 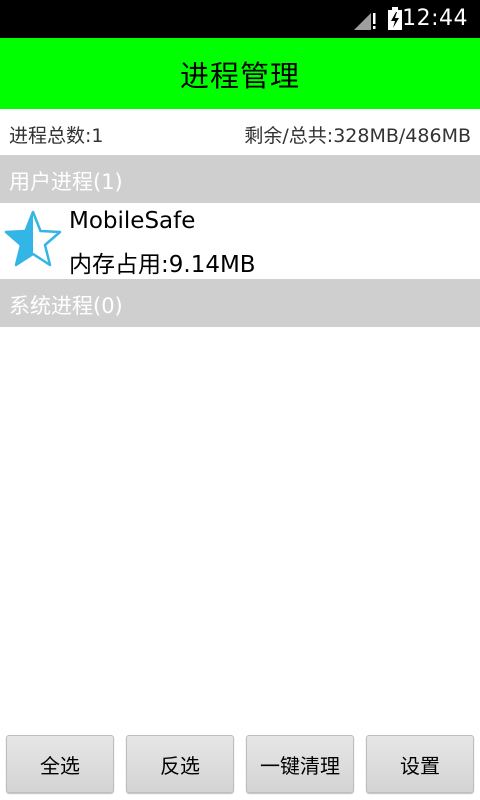 What do you see at coordinates (66, 182) in the screenshot?
I see `user-process-label: 用户进程(1)` at bounding box center [66, 182].